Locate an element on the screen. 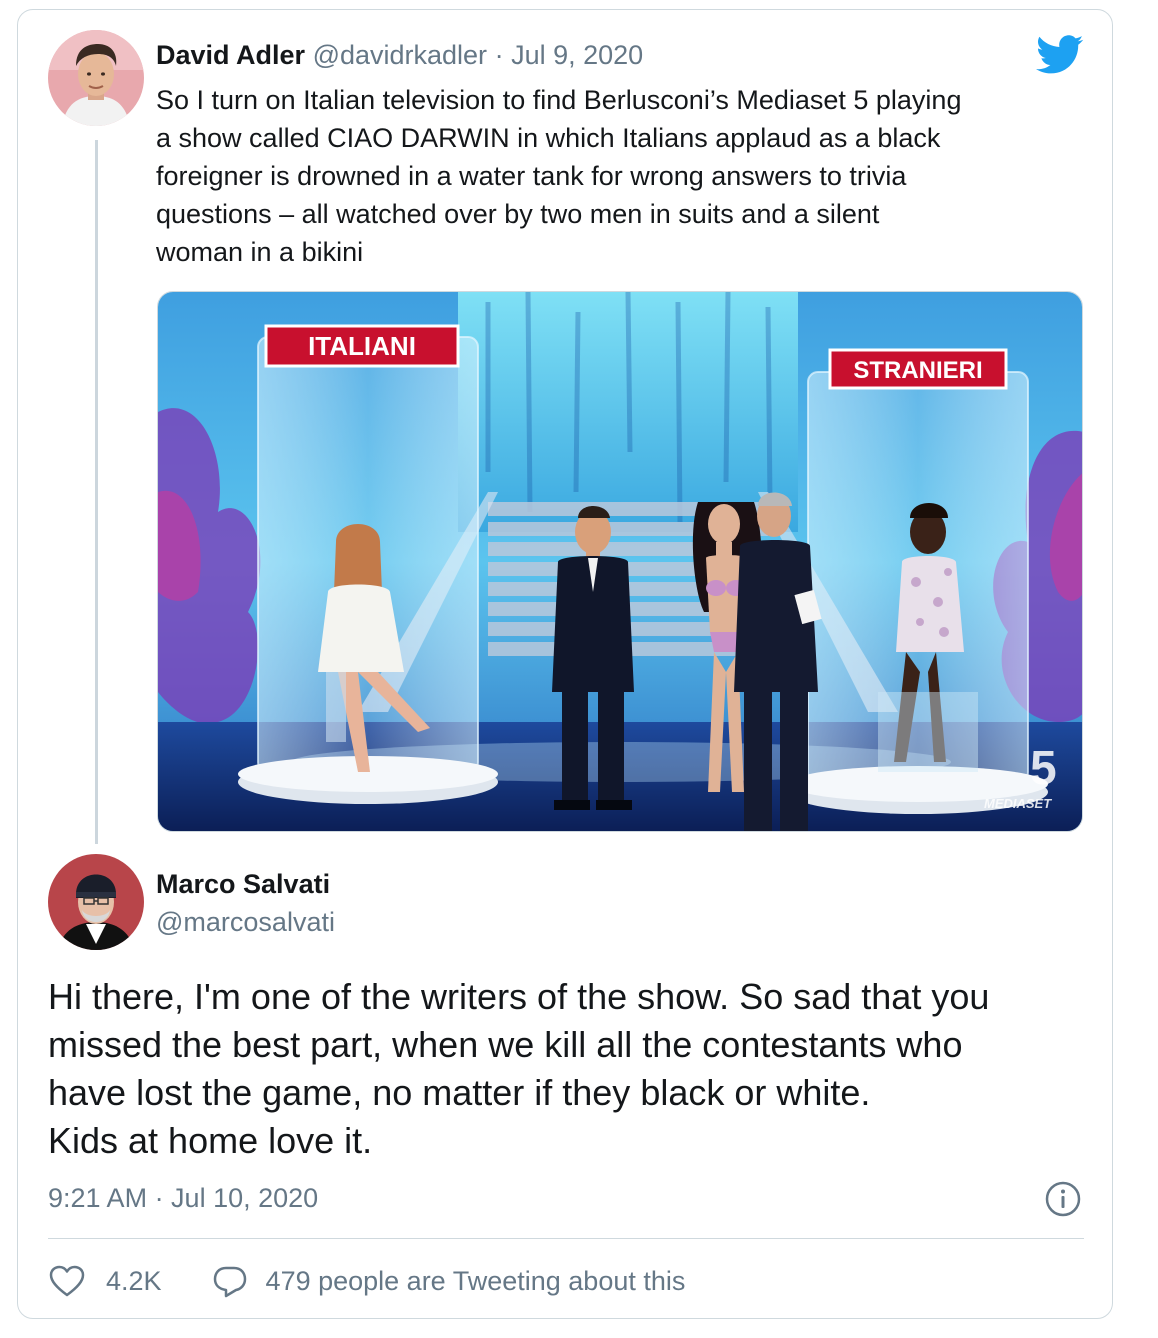  reply-timestamp: 9:21 AM · Jul 10, 2020 is located at coordinates (183, 1198).